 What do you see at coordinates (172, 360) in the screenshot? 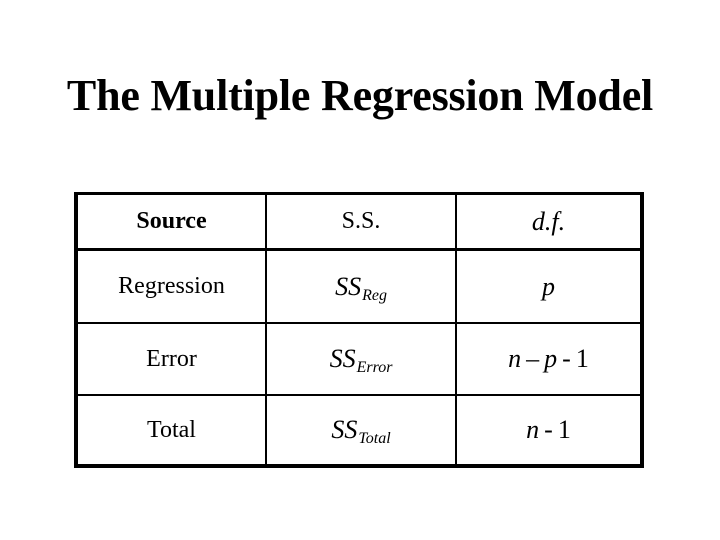
I see `row-error-source: Error` at bounding box center [172, 360].